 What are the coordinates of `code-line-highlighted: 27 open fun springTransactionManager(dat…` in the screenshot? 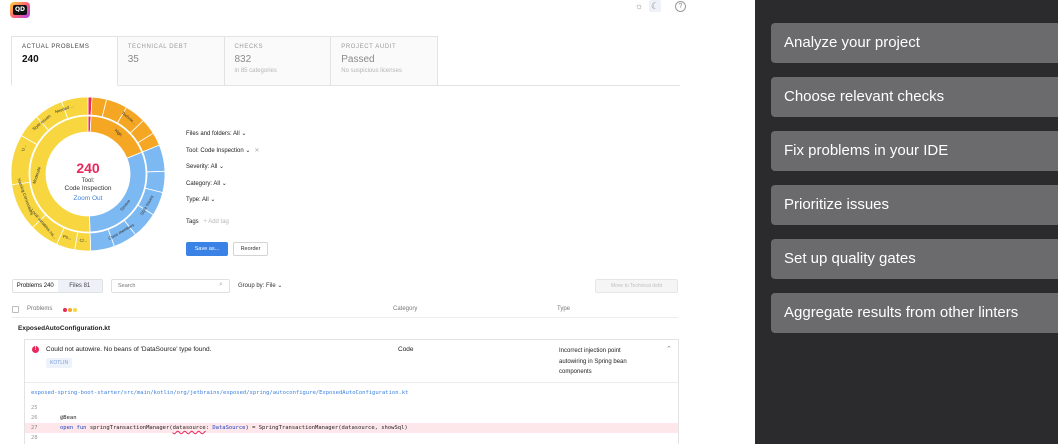 It's located at (351, 428).